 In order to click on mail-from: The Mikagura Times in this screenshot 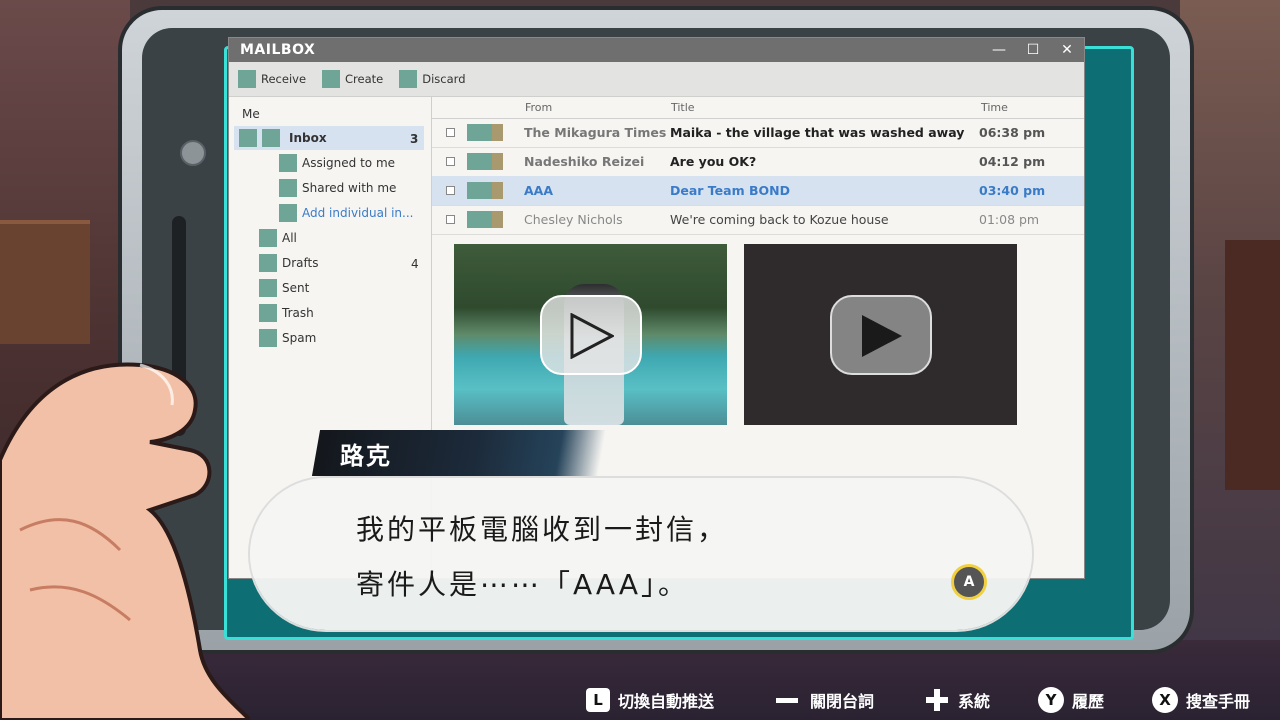, I will do `click(595, 132)`.